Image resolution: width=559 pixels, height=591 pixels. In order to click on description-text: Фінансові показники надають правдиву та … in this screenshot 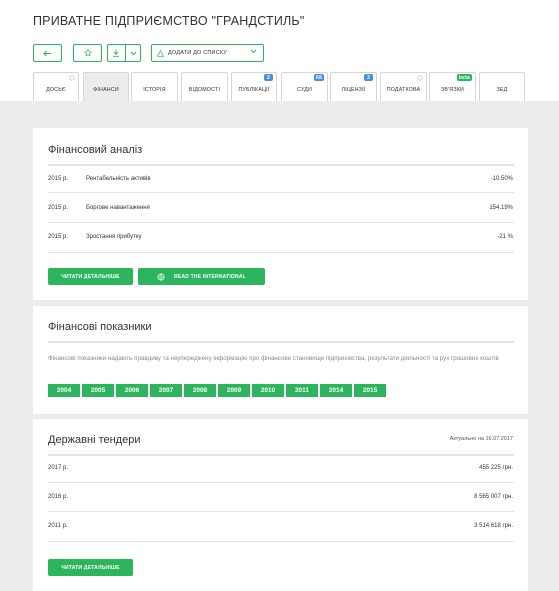, I will do `click(273, 358)`.